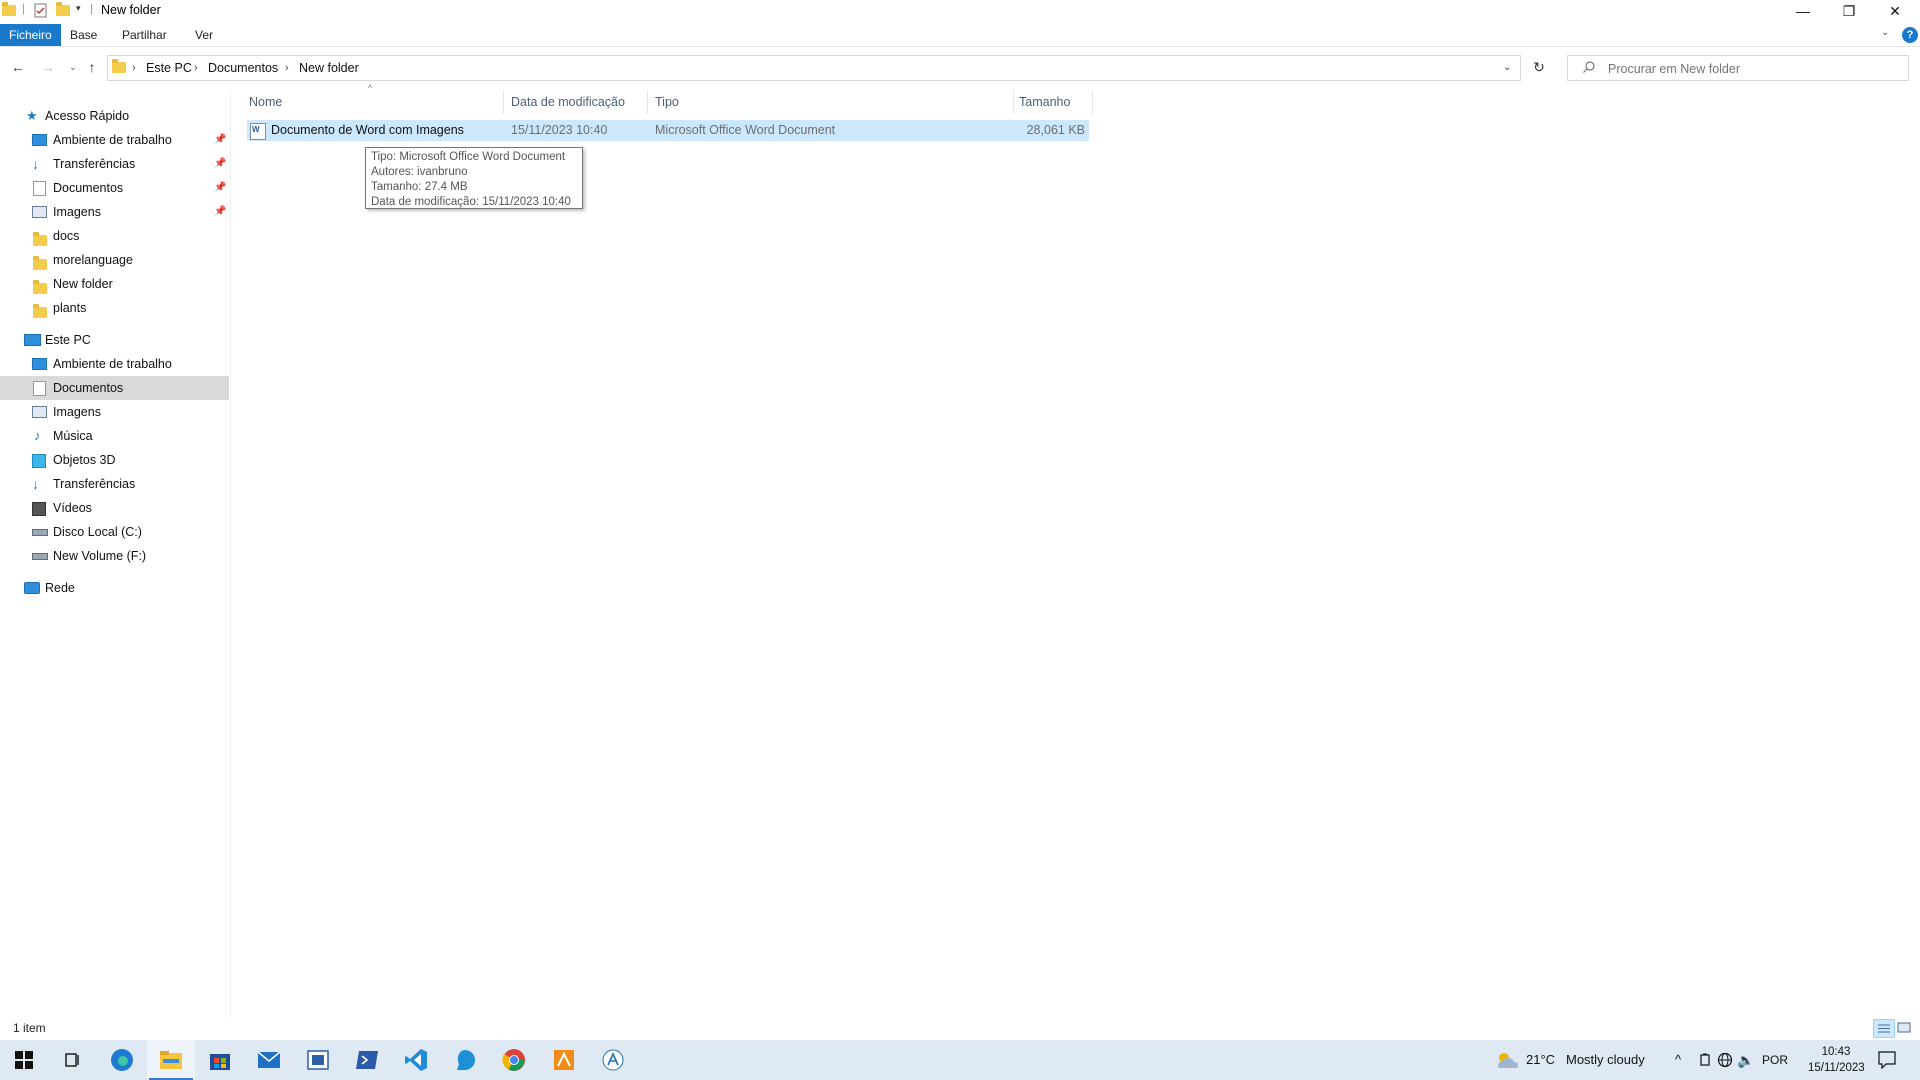 The height and width of the screenshot is (1080, 1920). What do you see at coordinates (114, 236) in the screenshot?
I see `sidebar-item-docs: docs` at bounding box center [114, 236].